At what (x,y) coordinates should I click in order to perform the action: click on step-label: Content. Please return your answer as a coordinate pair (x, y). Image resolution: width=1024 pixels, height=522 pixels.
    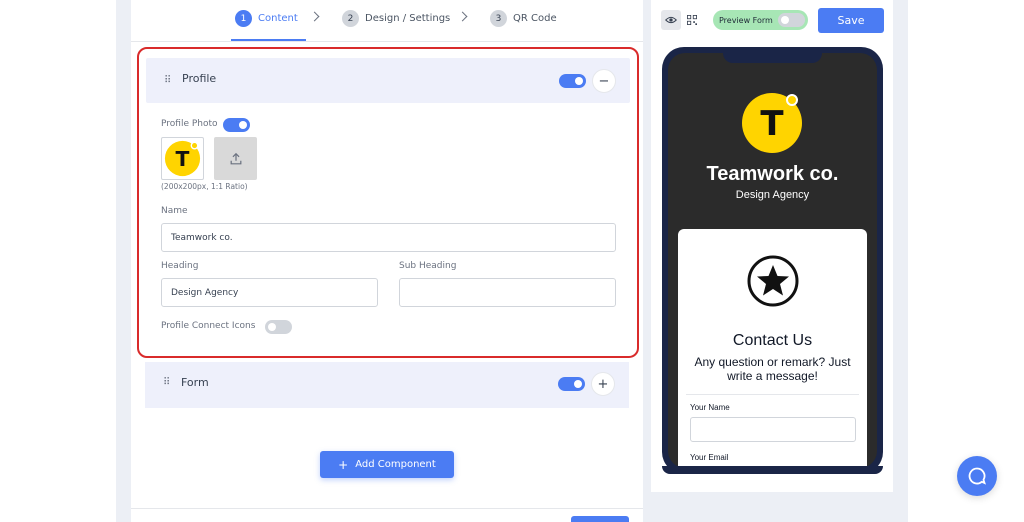
    Looking at the image, I should click on (278, 18).